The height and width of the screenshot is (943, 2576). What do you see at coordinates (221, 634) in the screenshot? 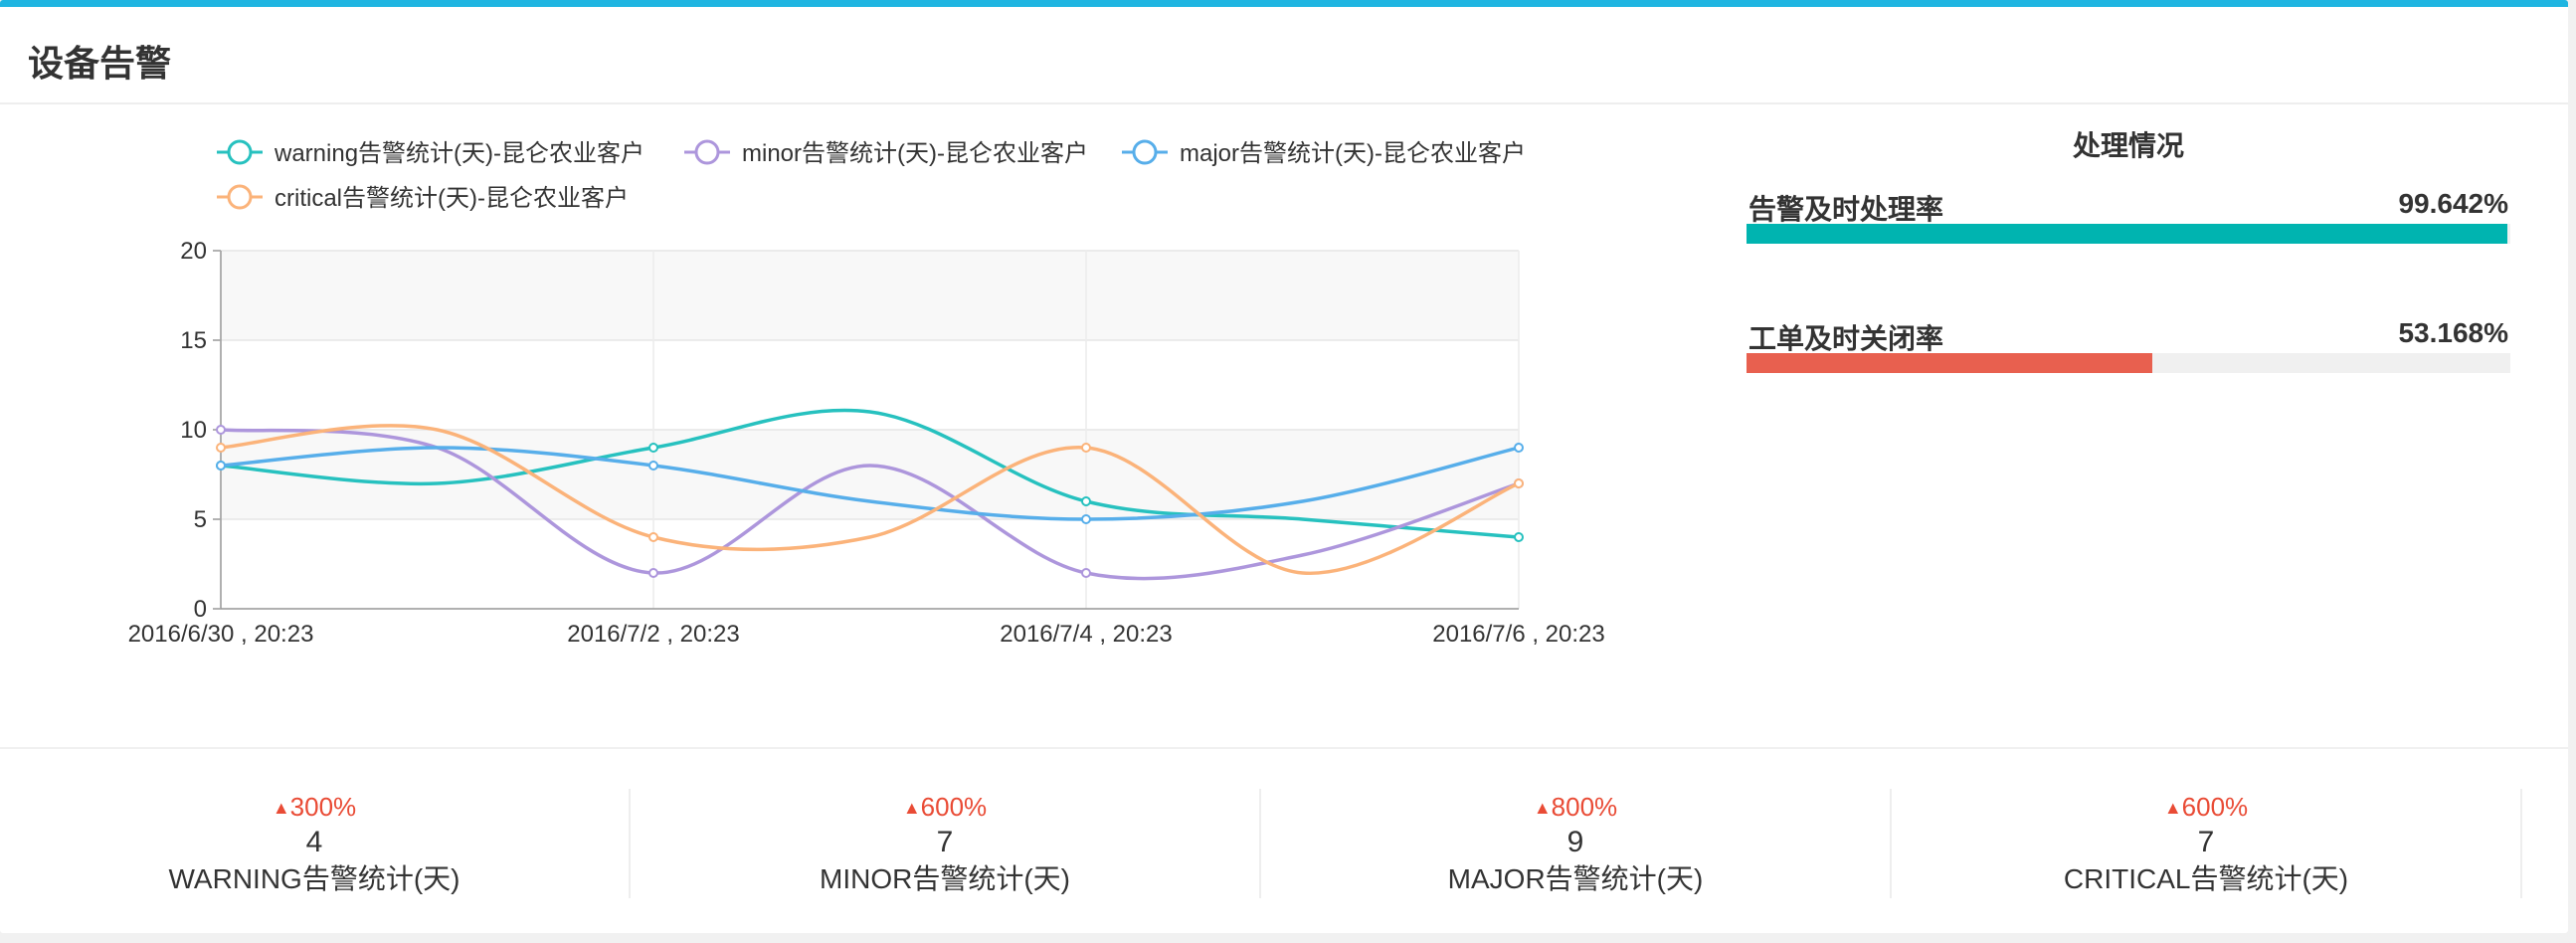
I see `x-tick-label: 2016/6/30 , 20:23` at bounding box center [221, 634].